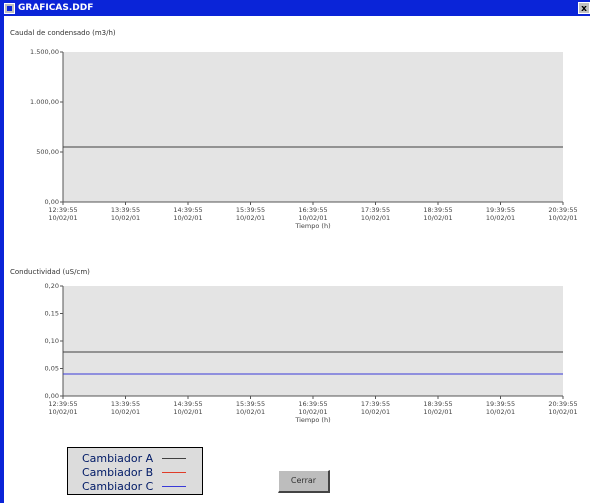  I want to click on y-tick-label: 0,20, so click(52, 286).